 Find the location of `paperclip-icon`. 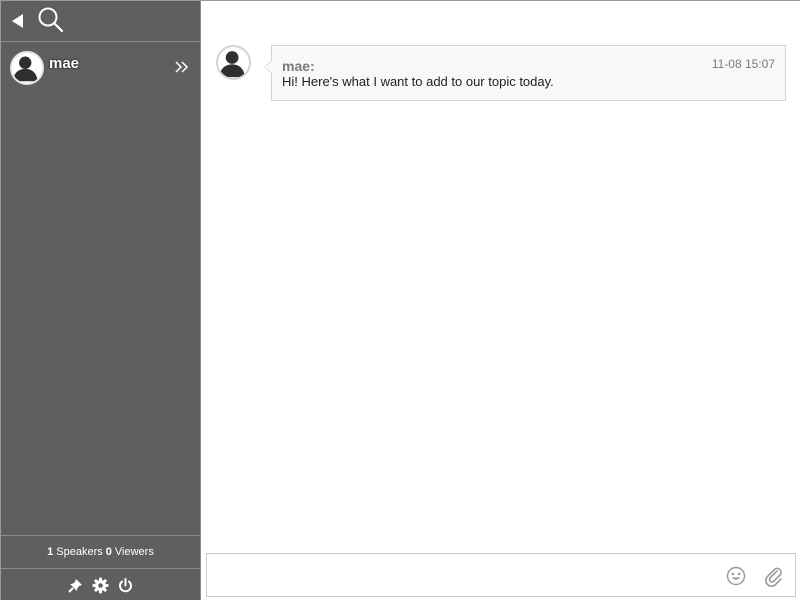

paperclip-icon is located at coordinates (774, 576).